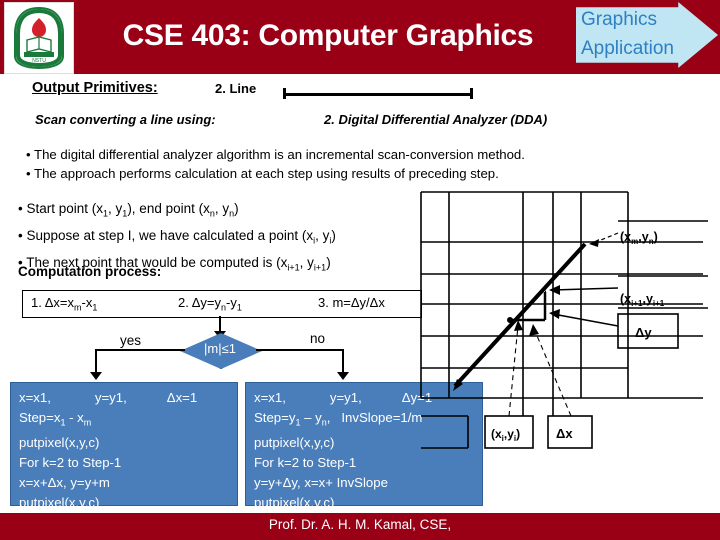 Image resolution: width=720 pixels, height=540 pixels. I want to click on callout-next-leader, so click(585, 289).